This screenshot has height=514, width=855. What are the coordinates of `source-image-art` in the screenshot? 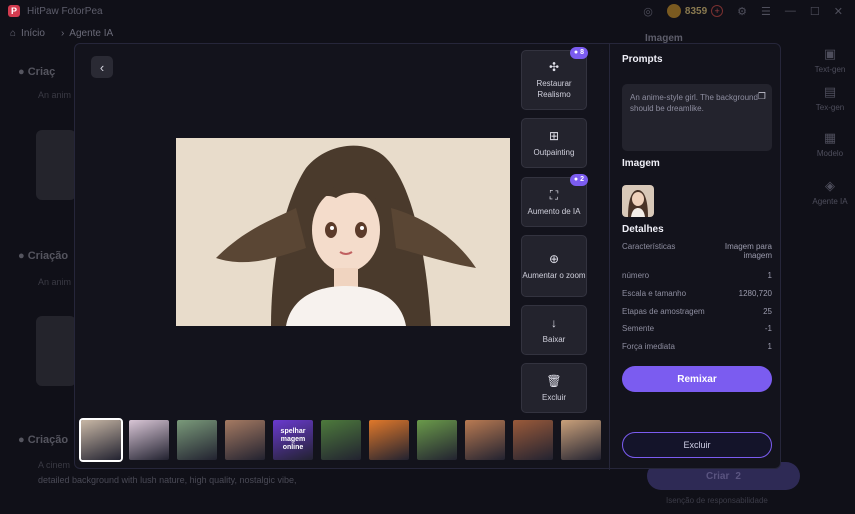 It's located at (638, 201).